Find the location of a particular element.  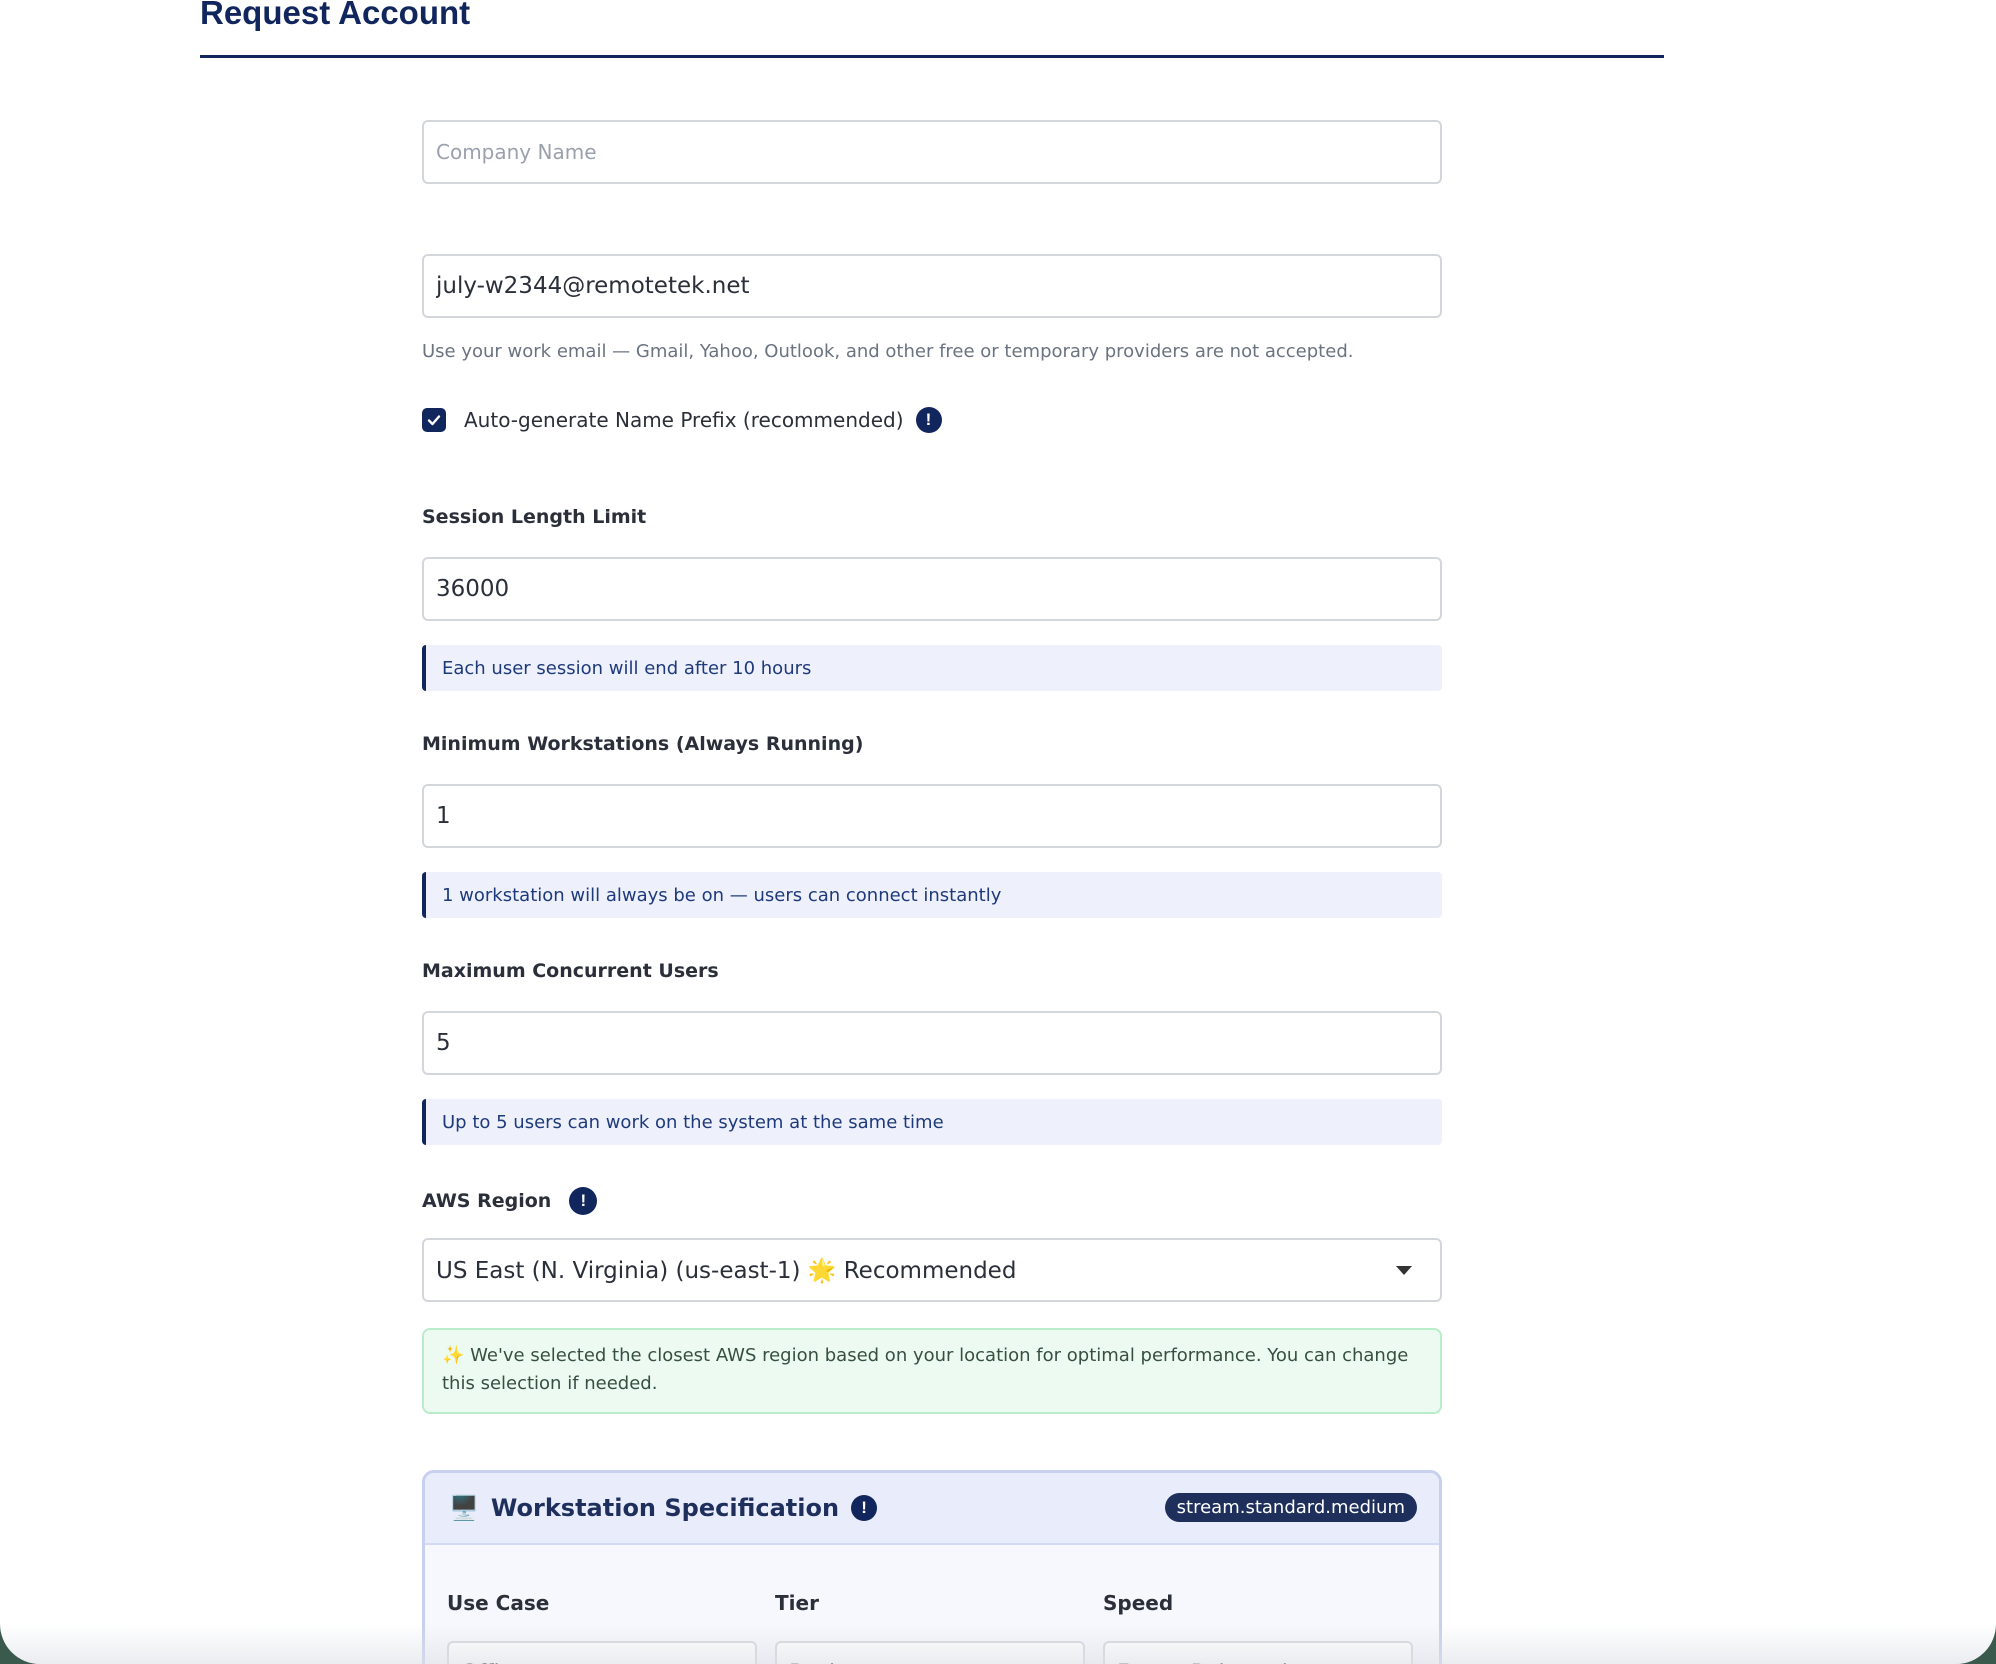

max-users-input is located at coordinates (932, 1043).